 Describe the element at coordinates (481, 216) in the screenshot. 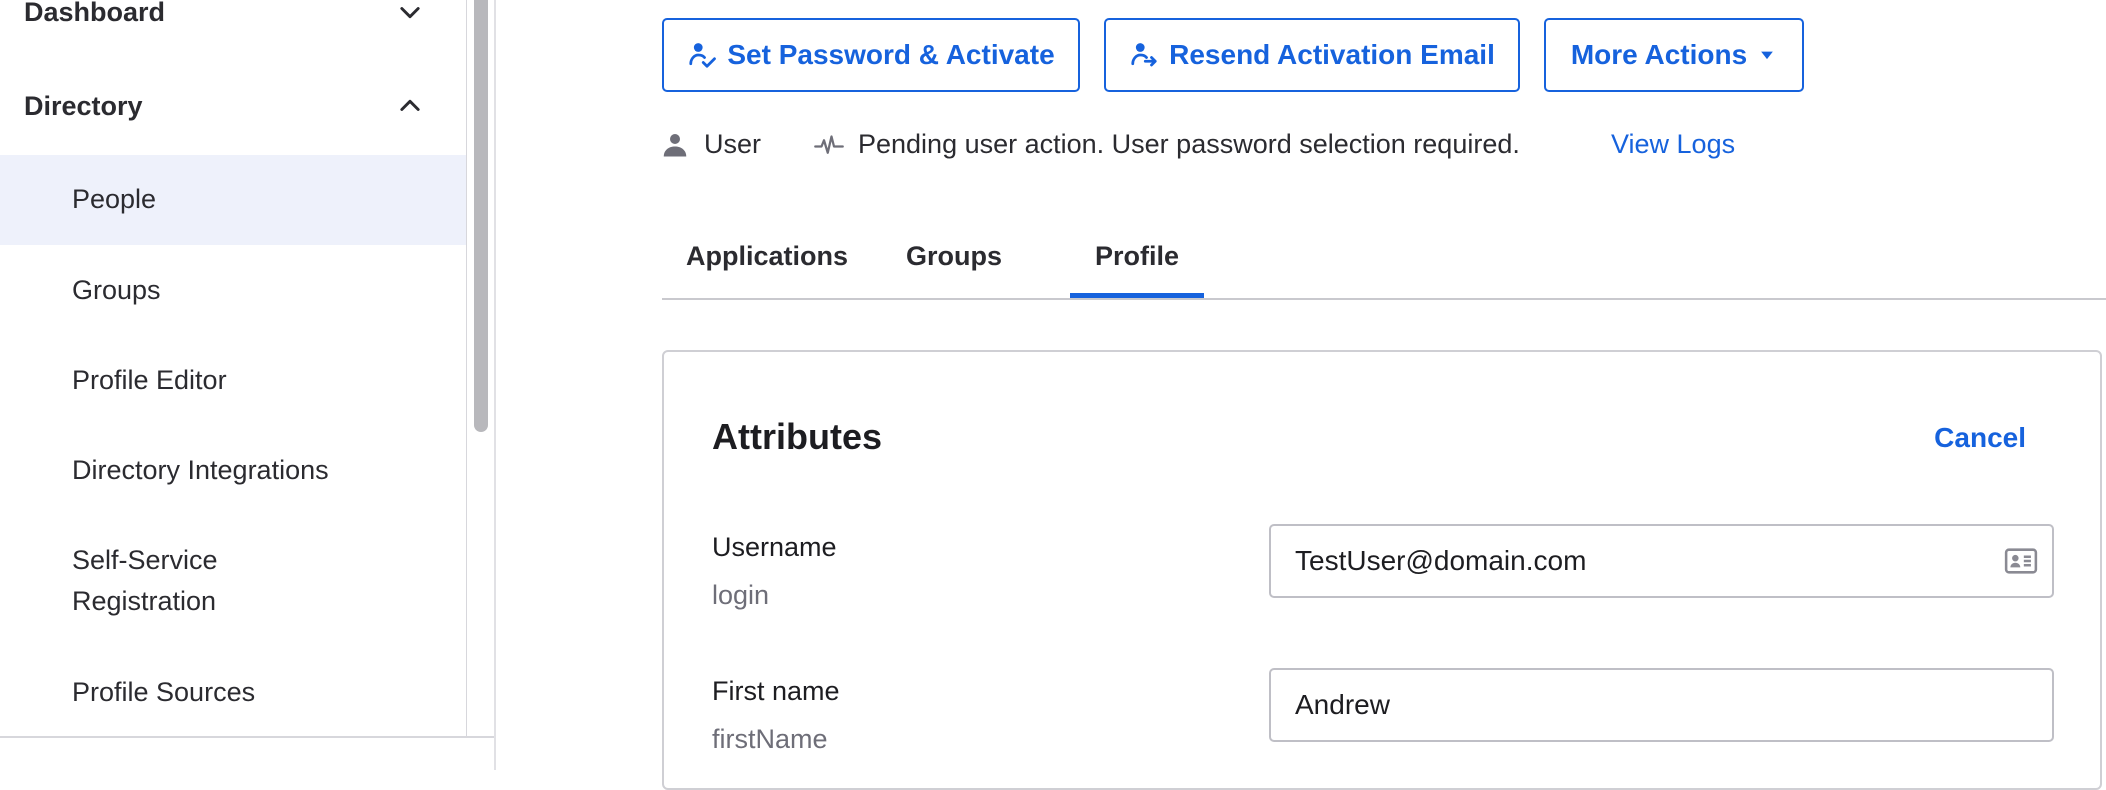

I see `sidebar-scrollbar` at that location.